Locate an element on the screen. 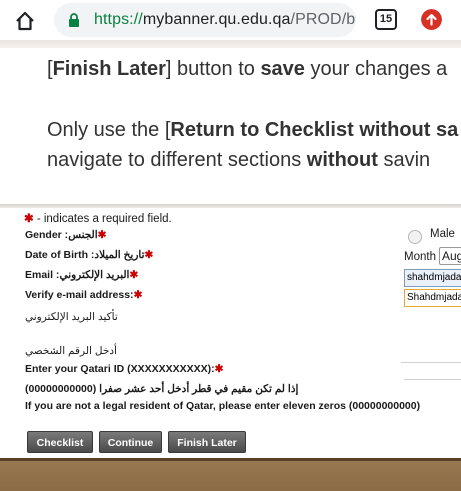  month-select: Aug is located at coordinates (450, 256).